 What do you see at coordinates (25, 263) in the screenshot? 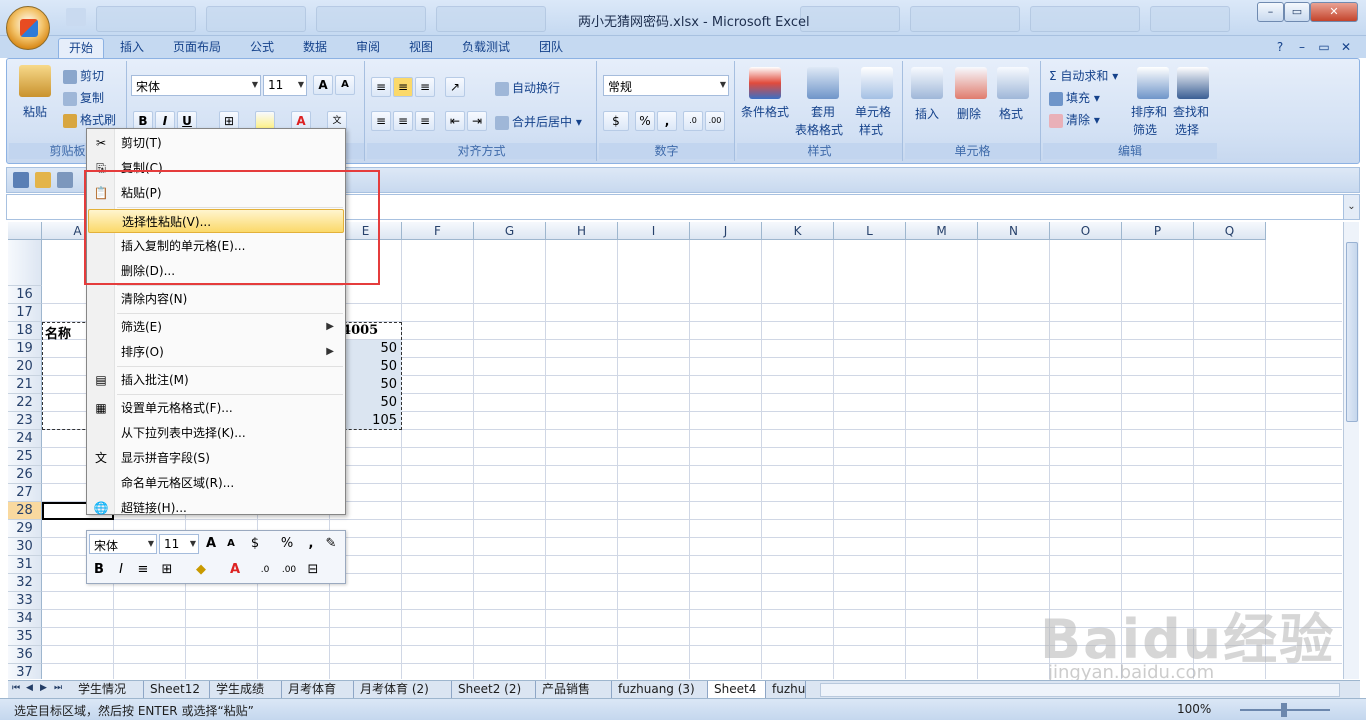
I see `row-header` at bounding box center [25, 263].